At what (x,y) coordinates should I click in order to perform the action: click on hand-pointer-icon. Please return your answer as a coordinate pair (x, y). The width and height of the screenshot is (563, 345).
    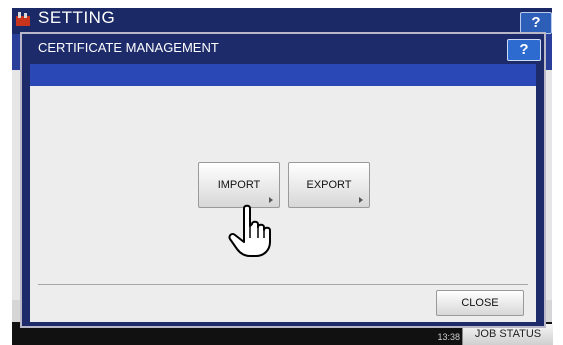
    Looking at the image, I should click on (251, 231).